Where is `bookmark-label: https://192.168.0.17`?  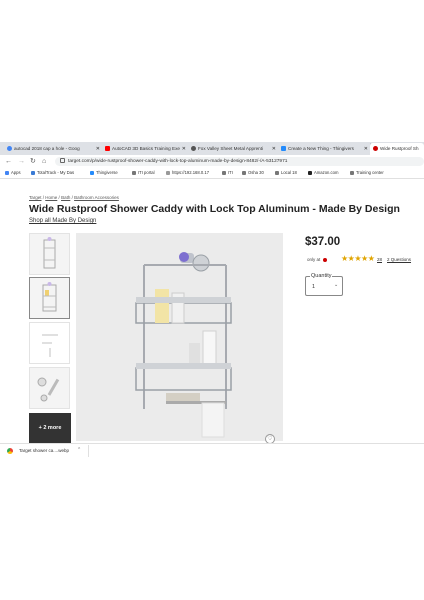
bookmark-label: https://192.168.0.17 is located at coordinates (191, 172).